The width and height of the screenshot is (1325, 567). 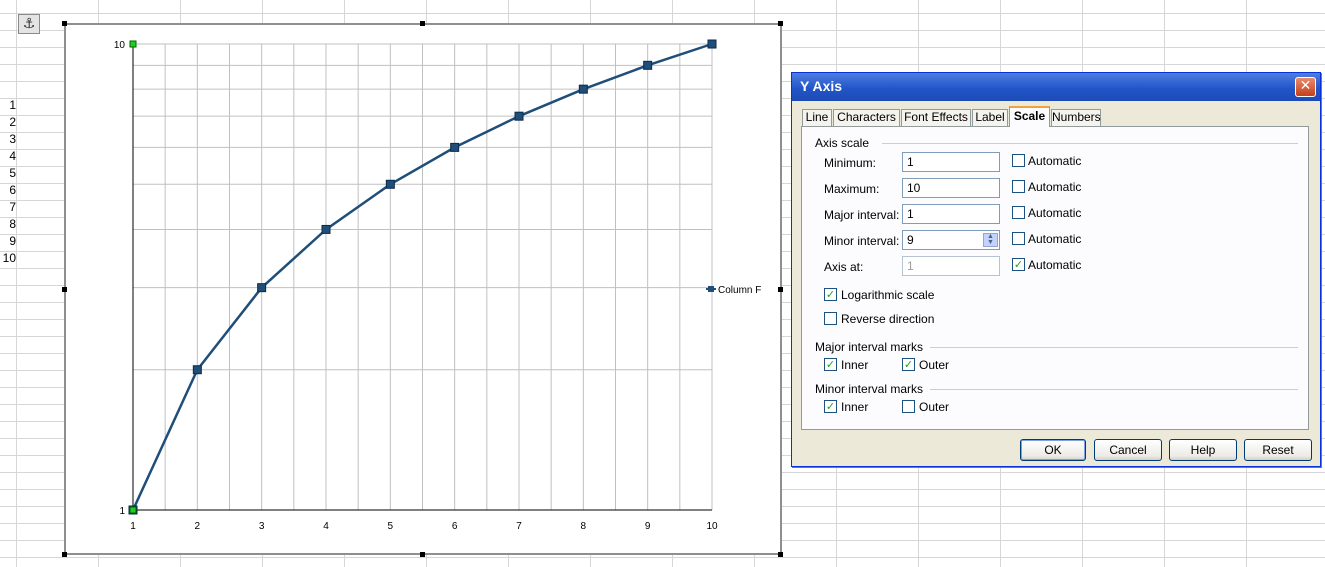 What do you see at coordinates (936, 117) in the screenshot?
I see `tab-font-effects: Font Effects` at bounding box center [936, 117].